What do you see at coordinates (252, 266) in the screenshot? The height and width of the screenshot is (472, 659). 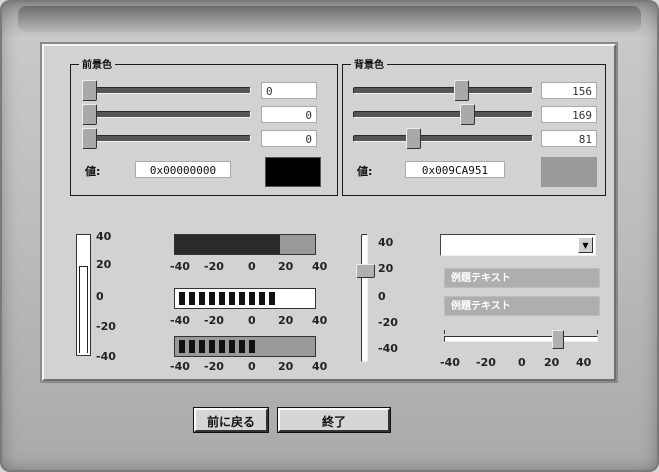 I see `bar1-tick-3: 0` at bounding box center [252, 266].